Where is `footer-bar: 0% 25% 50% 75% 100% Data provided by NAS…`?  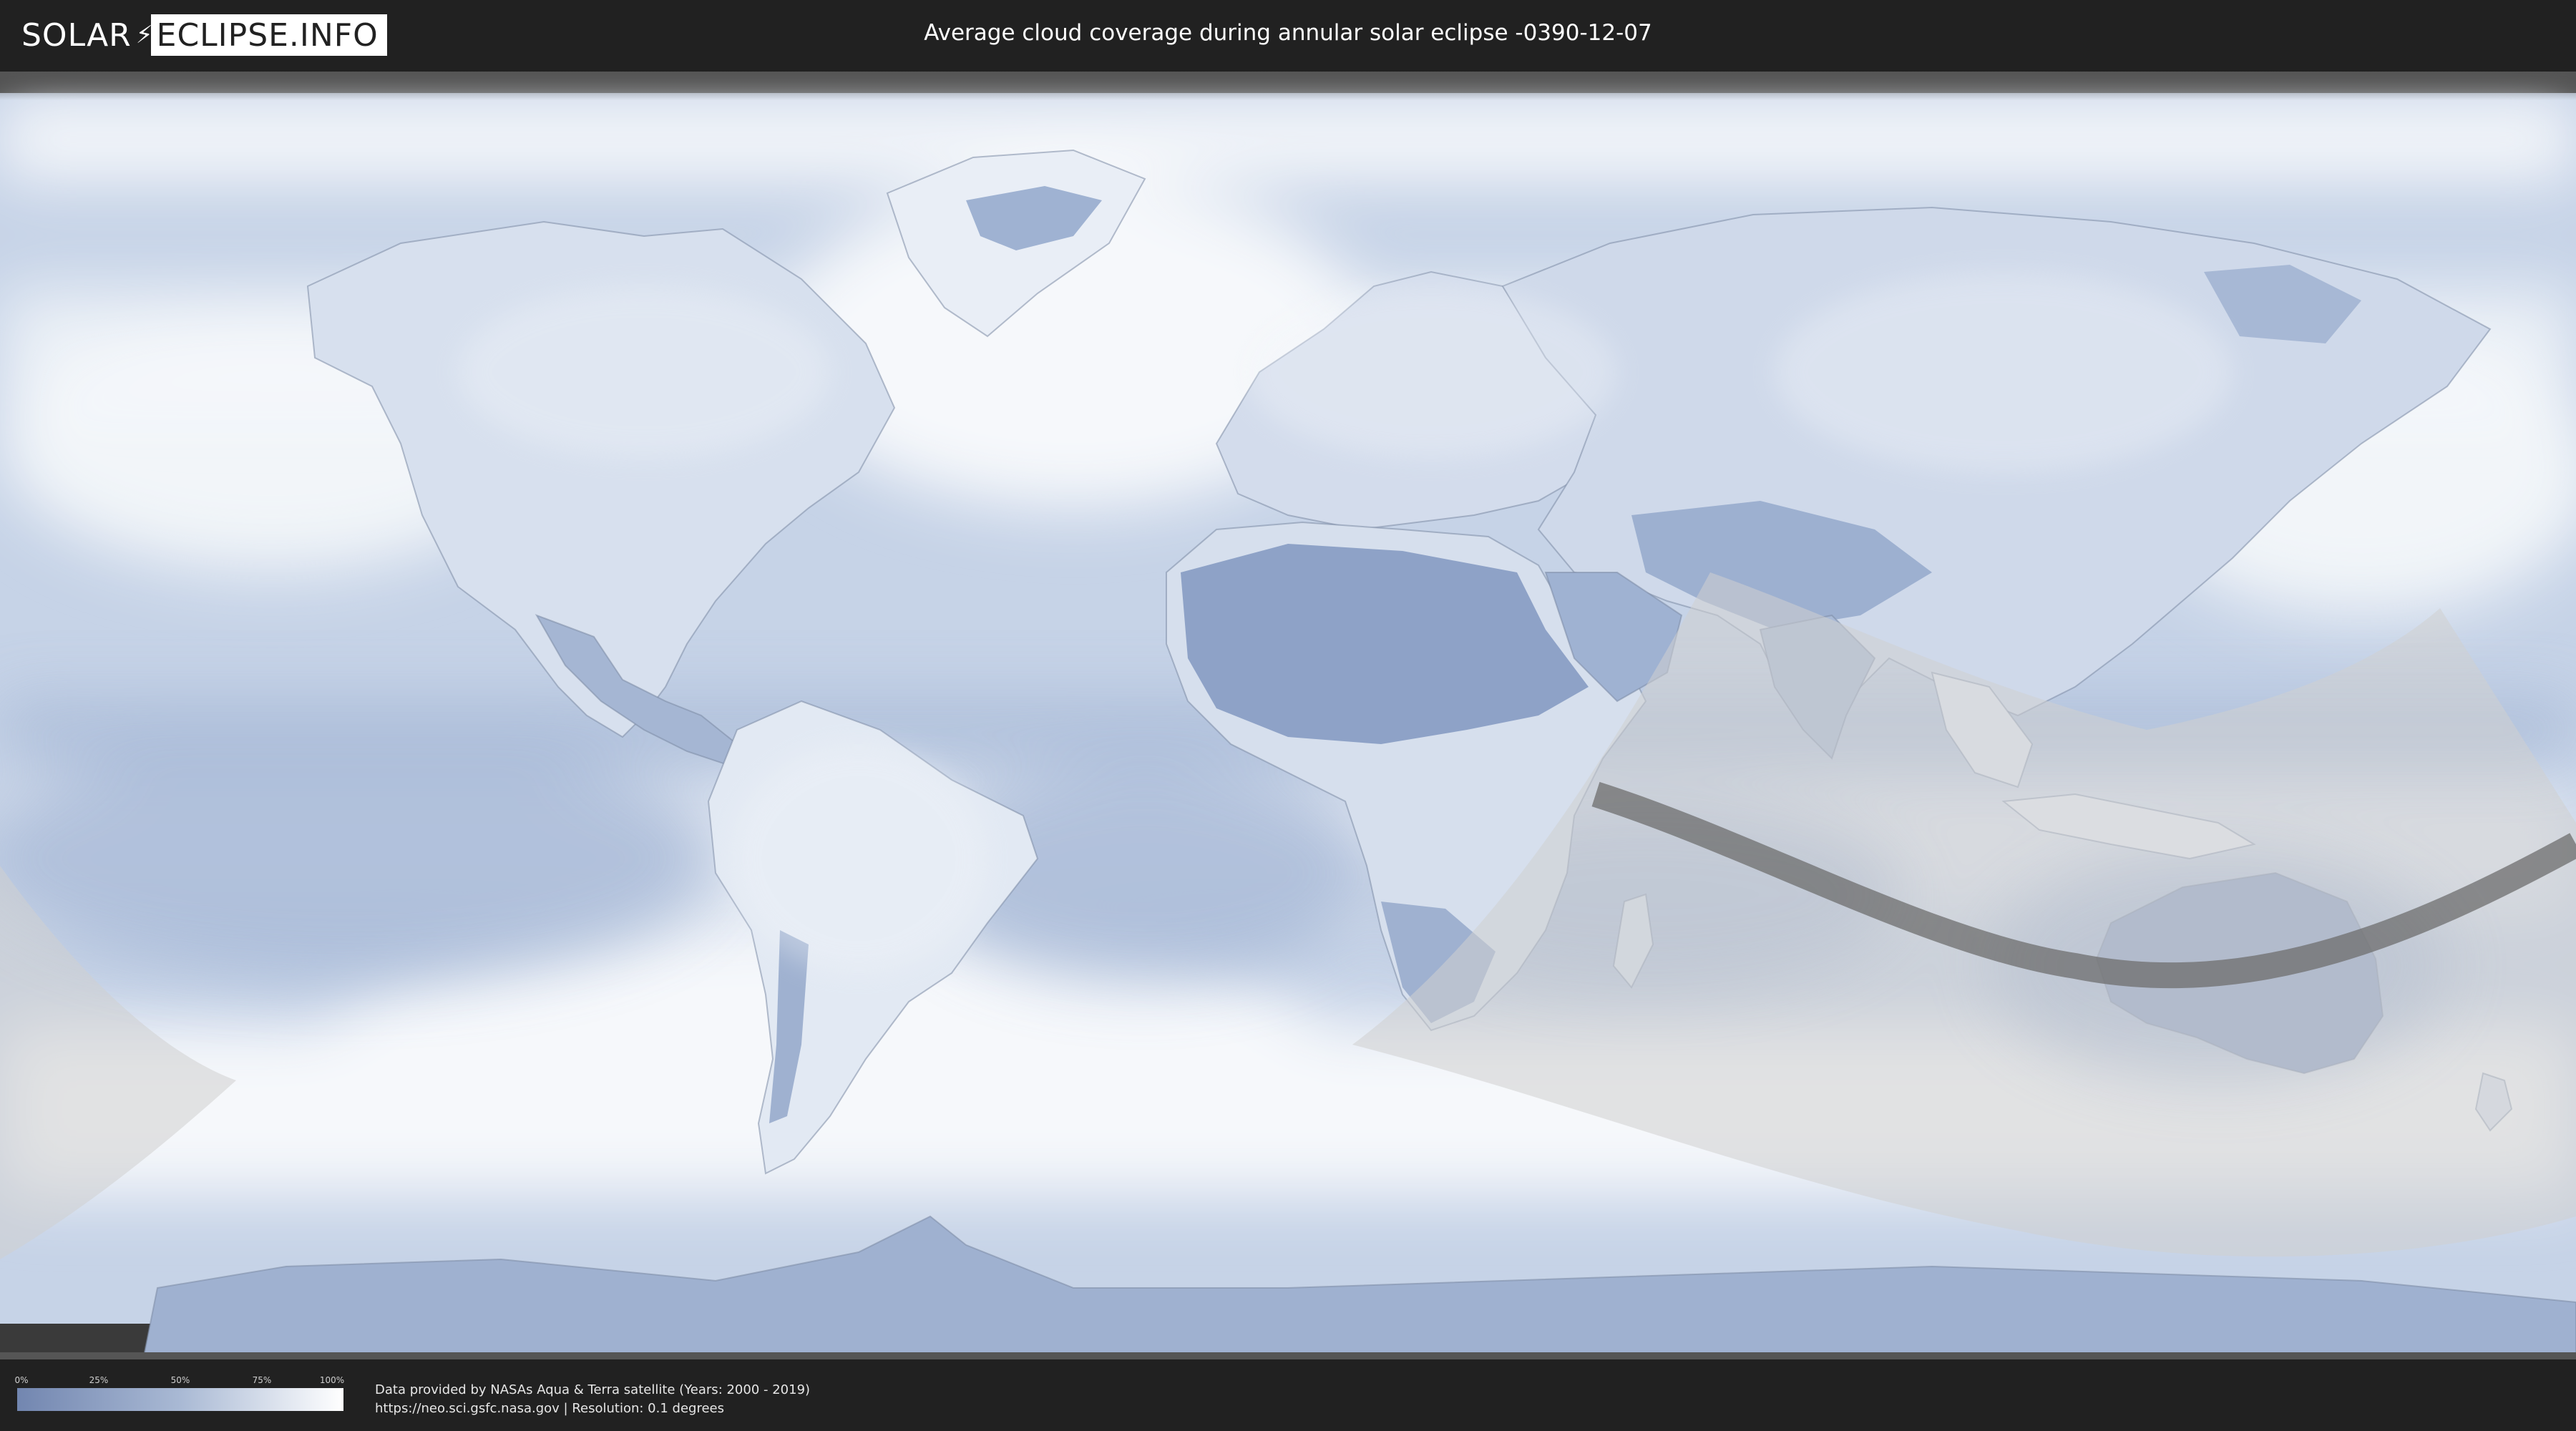 footer-bar: 0% 25% 50% 75% 100% Data provided by NAS… is located at coordinates (1288, 1395).